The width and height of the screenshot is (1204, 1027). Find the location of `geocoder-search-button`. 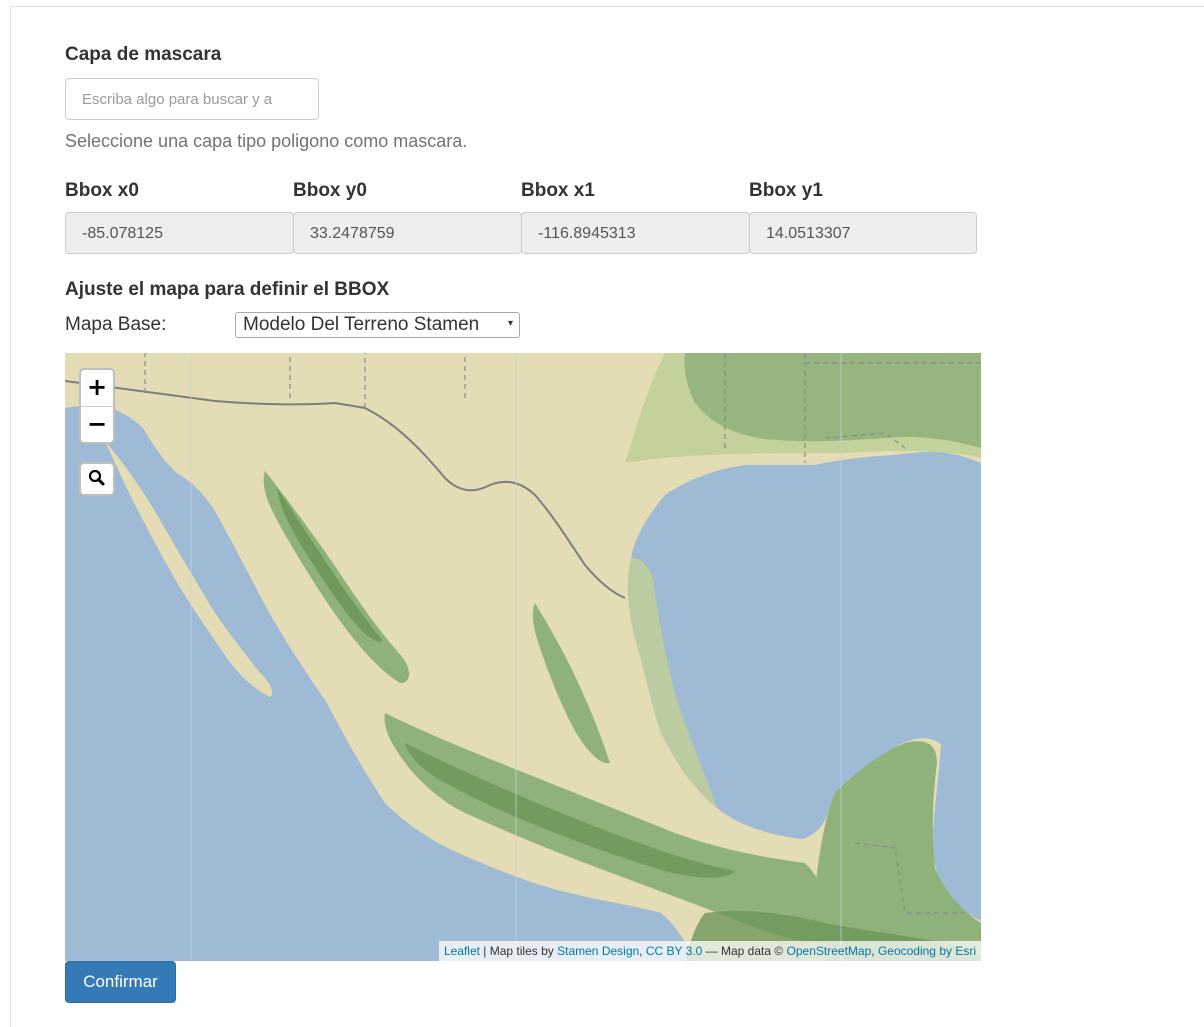

geocoder-search-button is located at coordinates (97, 479).